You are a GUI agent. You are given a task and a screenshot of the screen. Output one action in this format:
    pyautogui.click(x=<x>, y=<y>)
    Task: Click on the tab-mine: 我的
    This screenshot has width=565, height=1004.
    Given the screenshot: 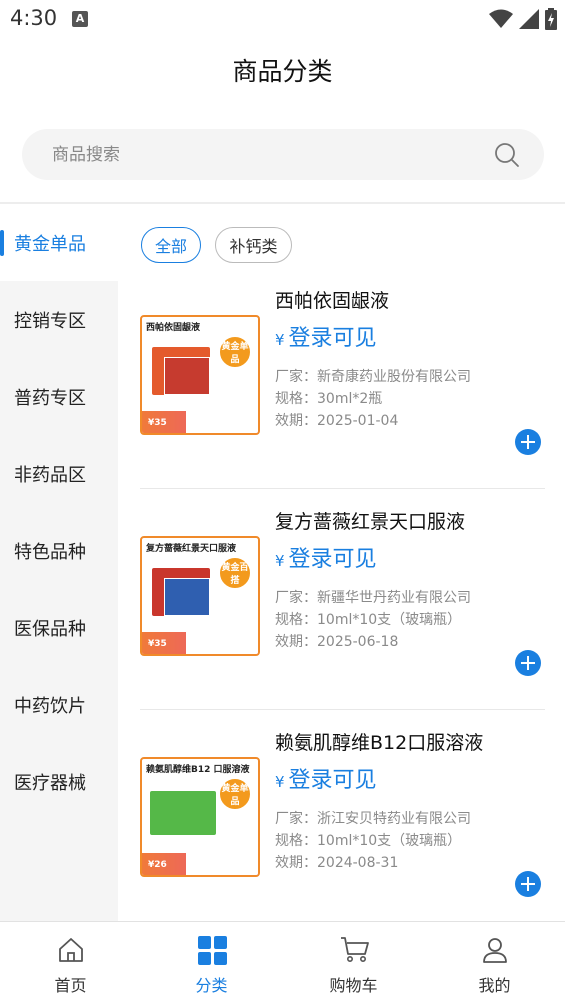 What is the action you would take?
    pyautogui.click(x=494, y=963)
    